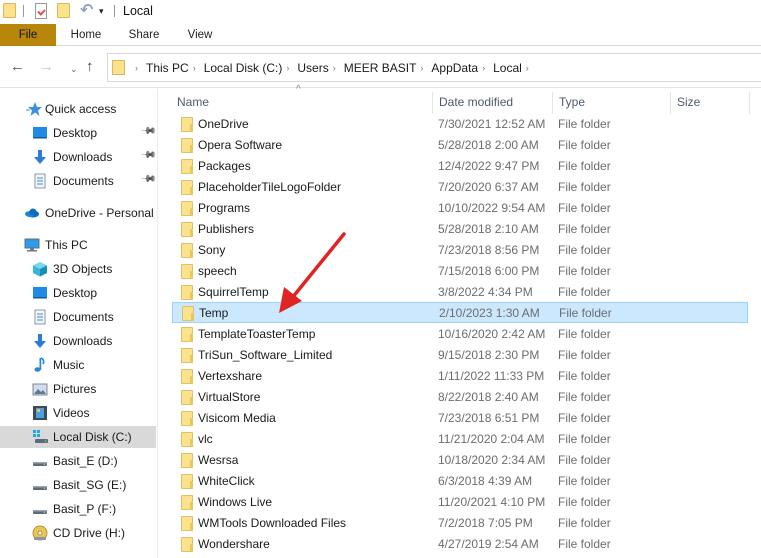  Describe the element at coordinates (86, 11) in the screenshot. I see `undo-icon: ↶` at that location.